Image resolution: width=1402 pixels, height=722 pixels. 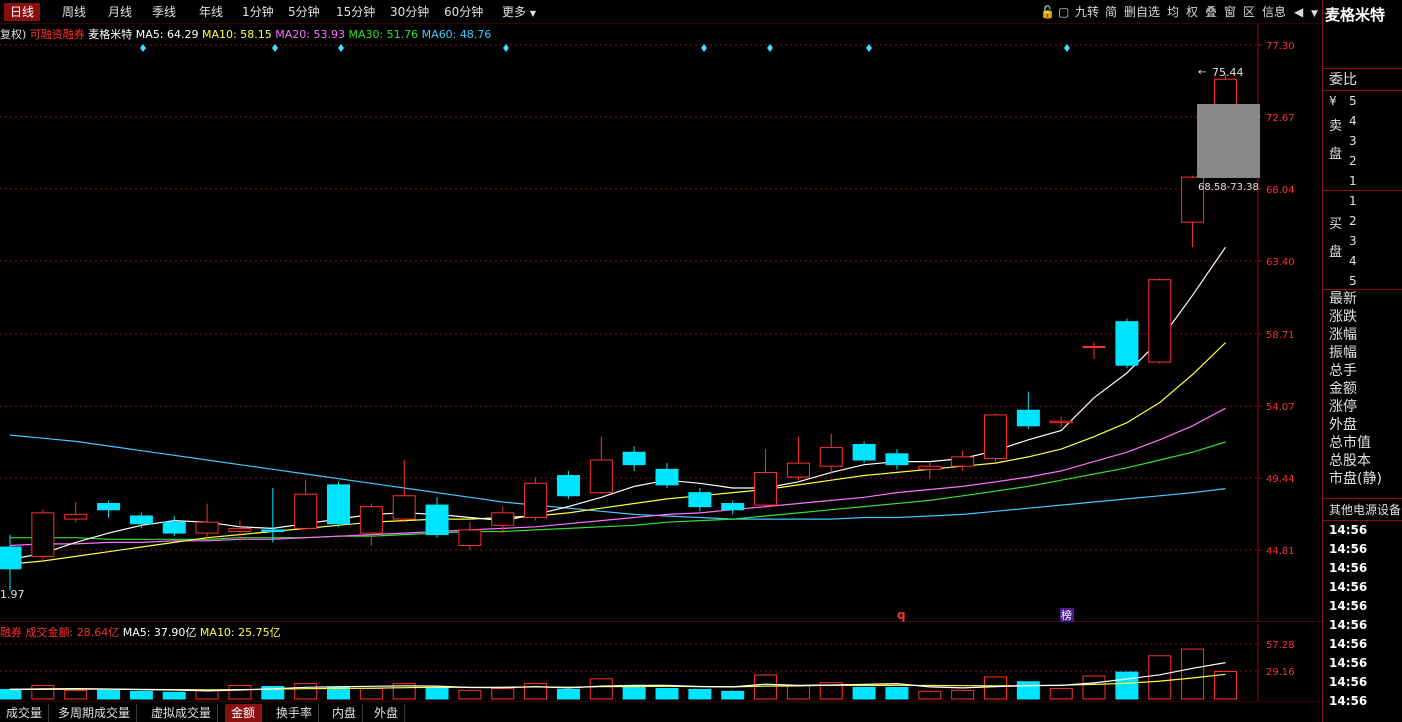 I want to click on tool-range: 区, so click(x=1249, y=12).